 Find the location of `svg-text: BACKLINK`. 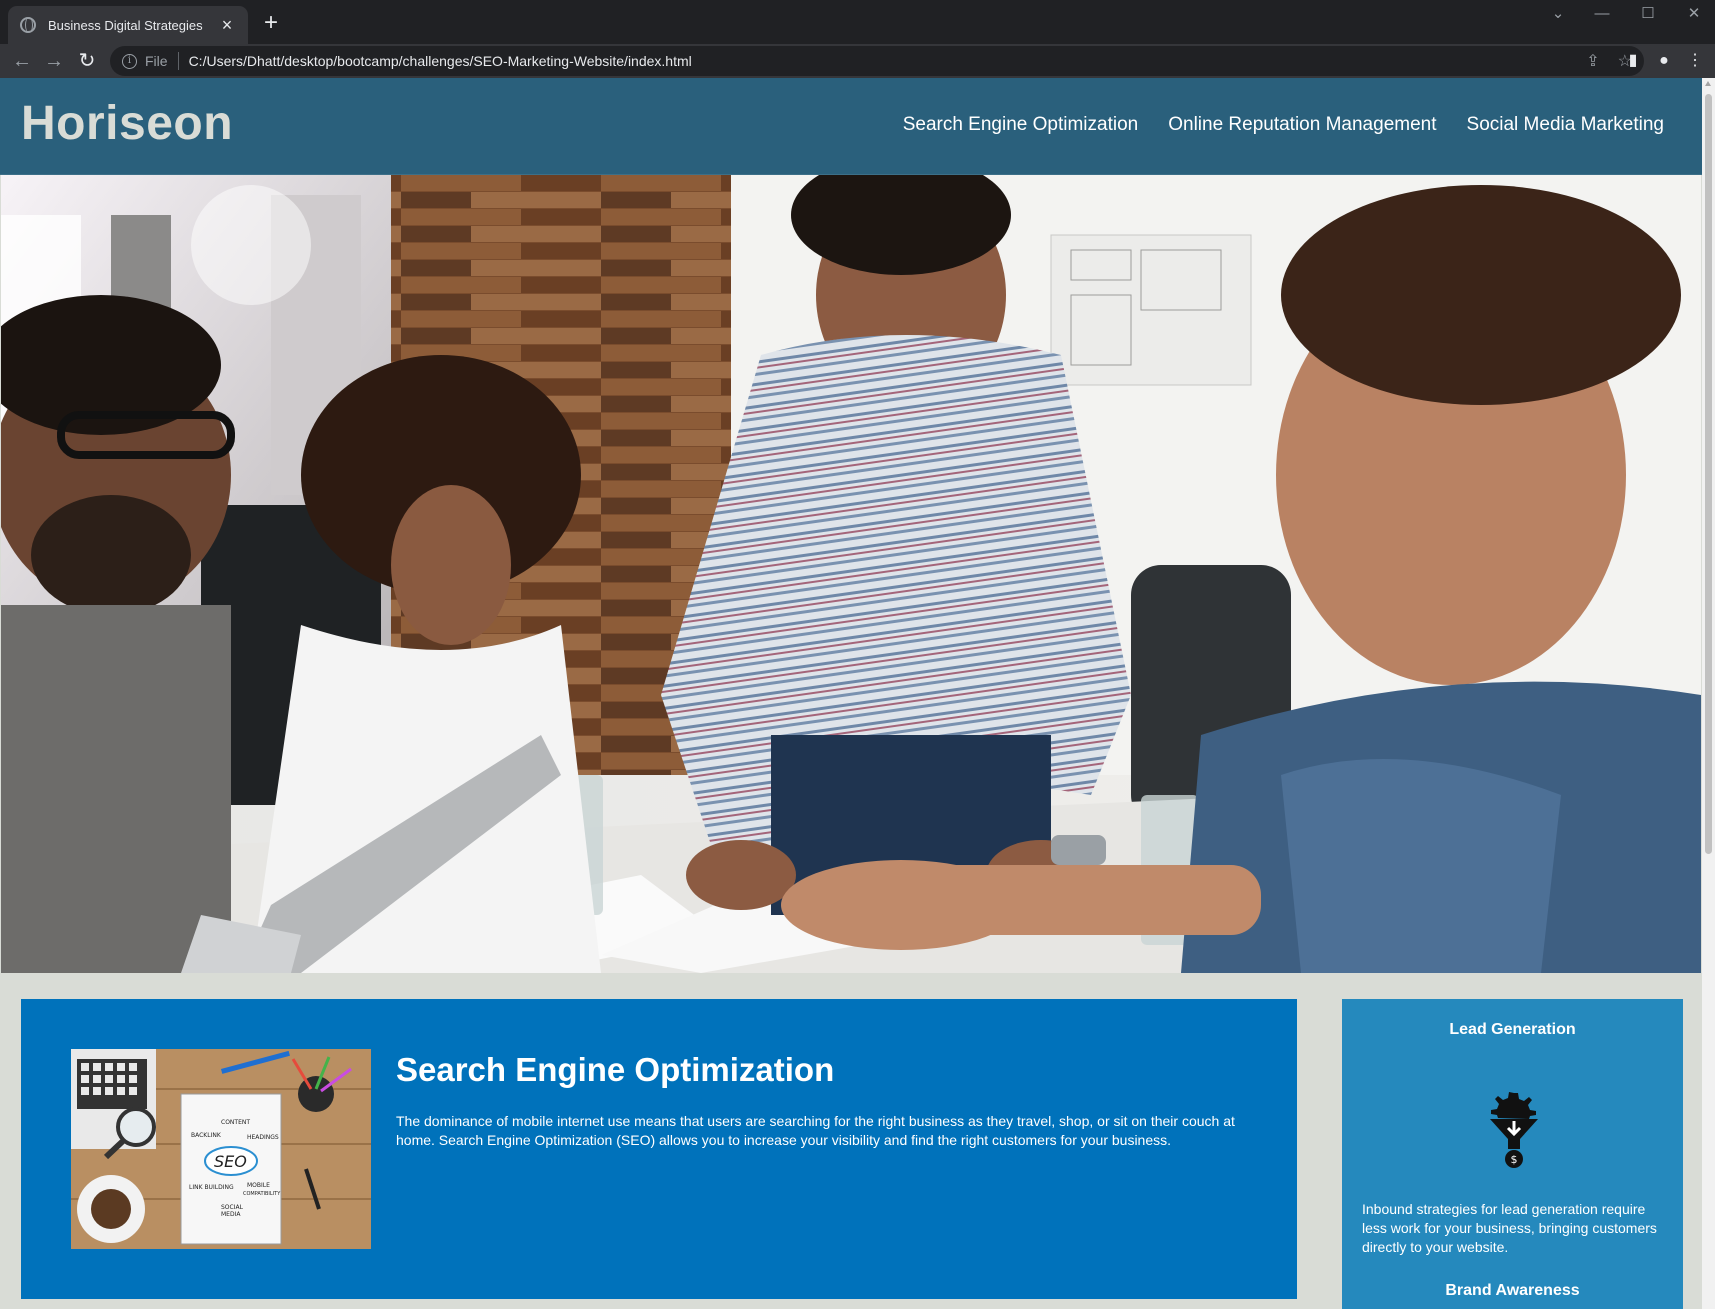

svg-text: BACKLINK is located at coordinates (206, 1135).